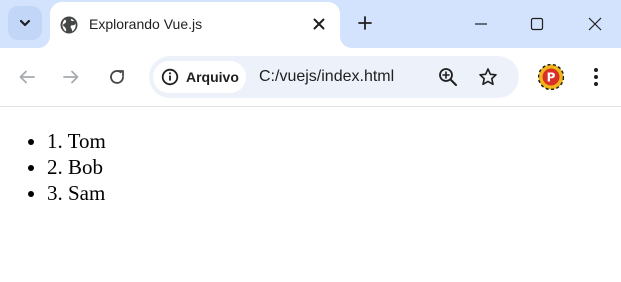  What do you see at coordinates (326, 77) in the screenshot?
I see `url-text: C:/vuejs/index.html` at bounding box center [326, 77].